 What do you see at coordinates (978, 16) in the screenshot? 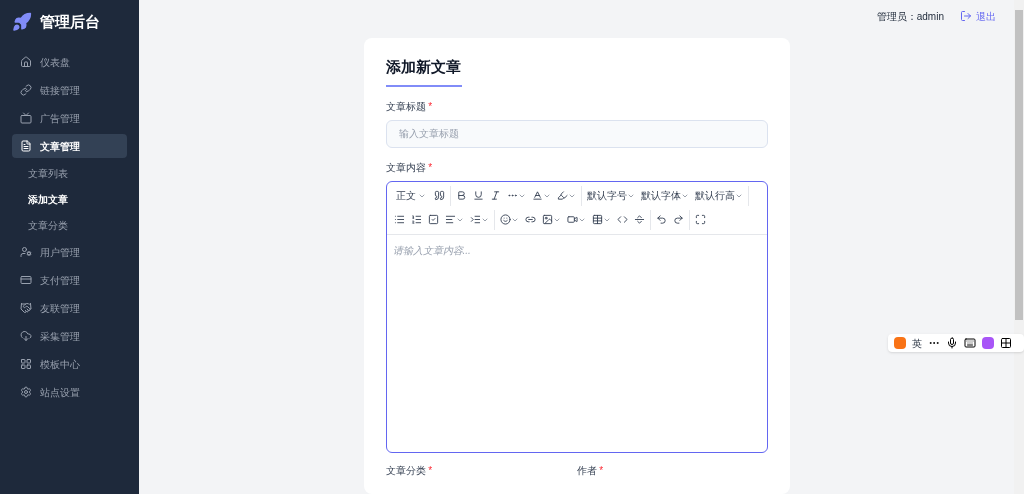
I see `logout-link: 退出` at bounding box center [978, 16].